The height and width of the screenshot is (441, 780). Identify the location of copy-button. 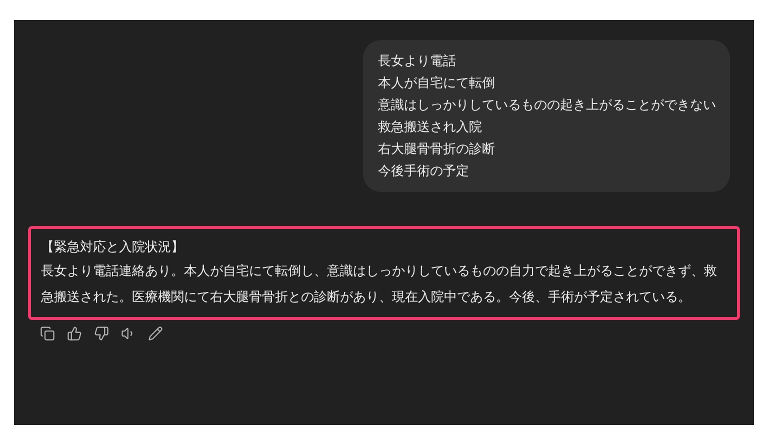
(47, 333).